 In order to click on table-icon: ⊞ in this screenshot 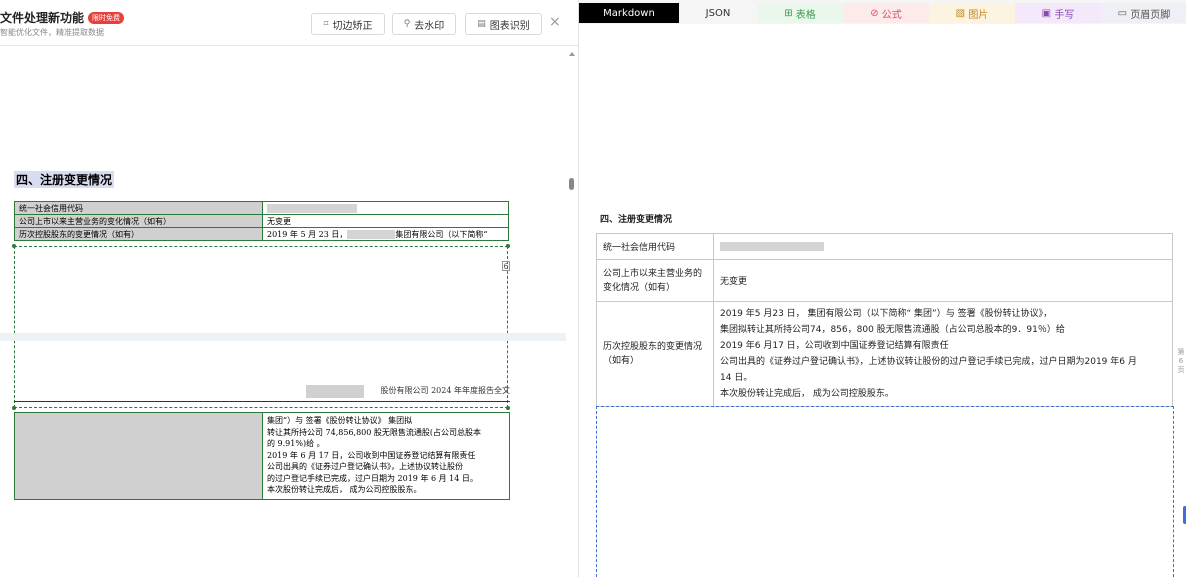, I will do `click(790, 13)`.